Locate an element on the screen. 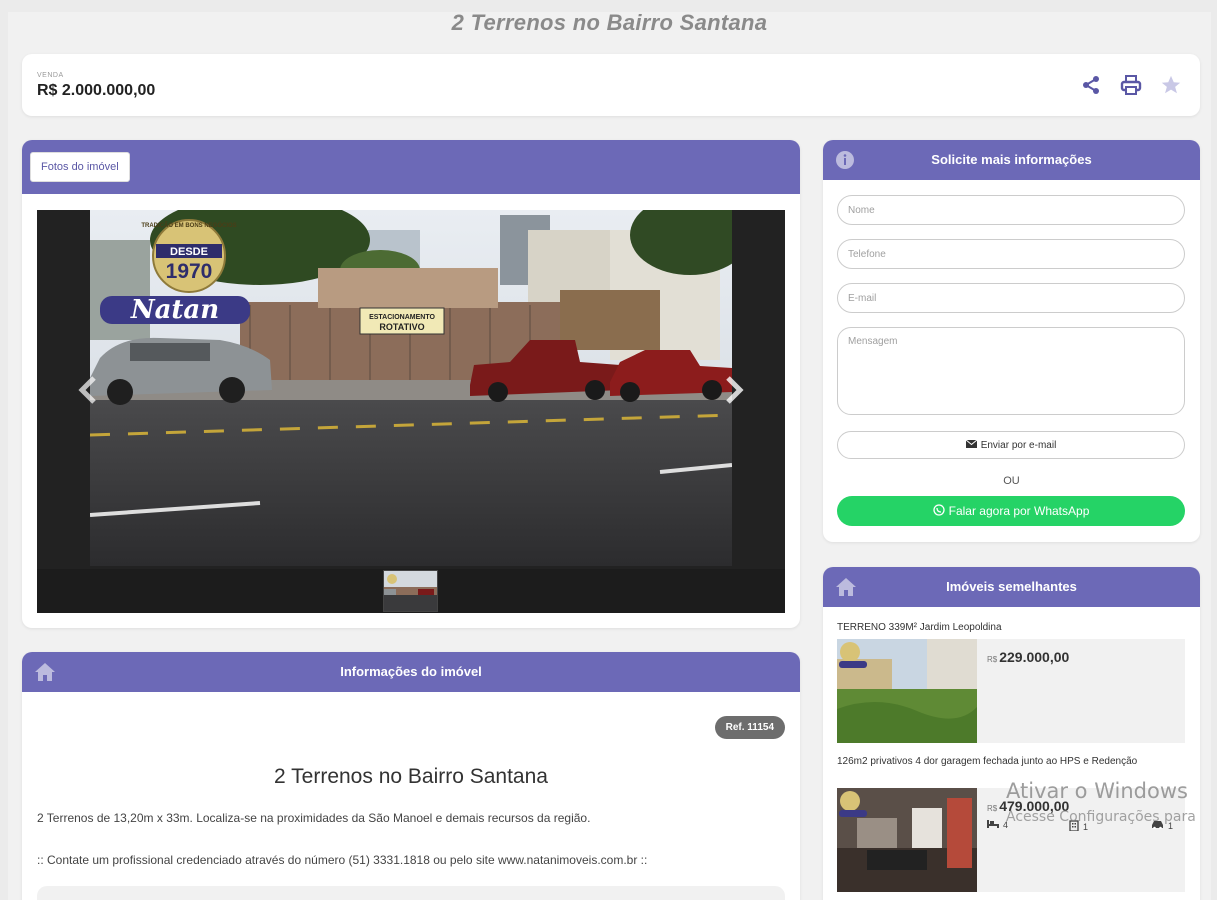  logo-arc-text: TRADIÇÃO EM BONS NEGÓCIOS is located at coordinates (188, 225).